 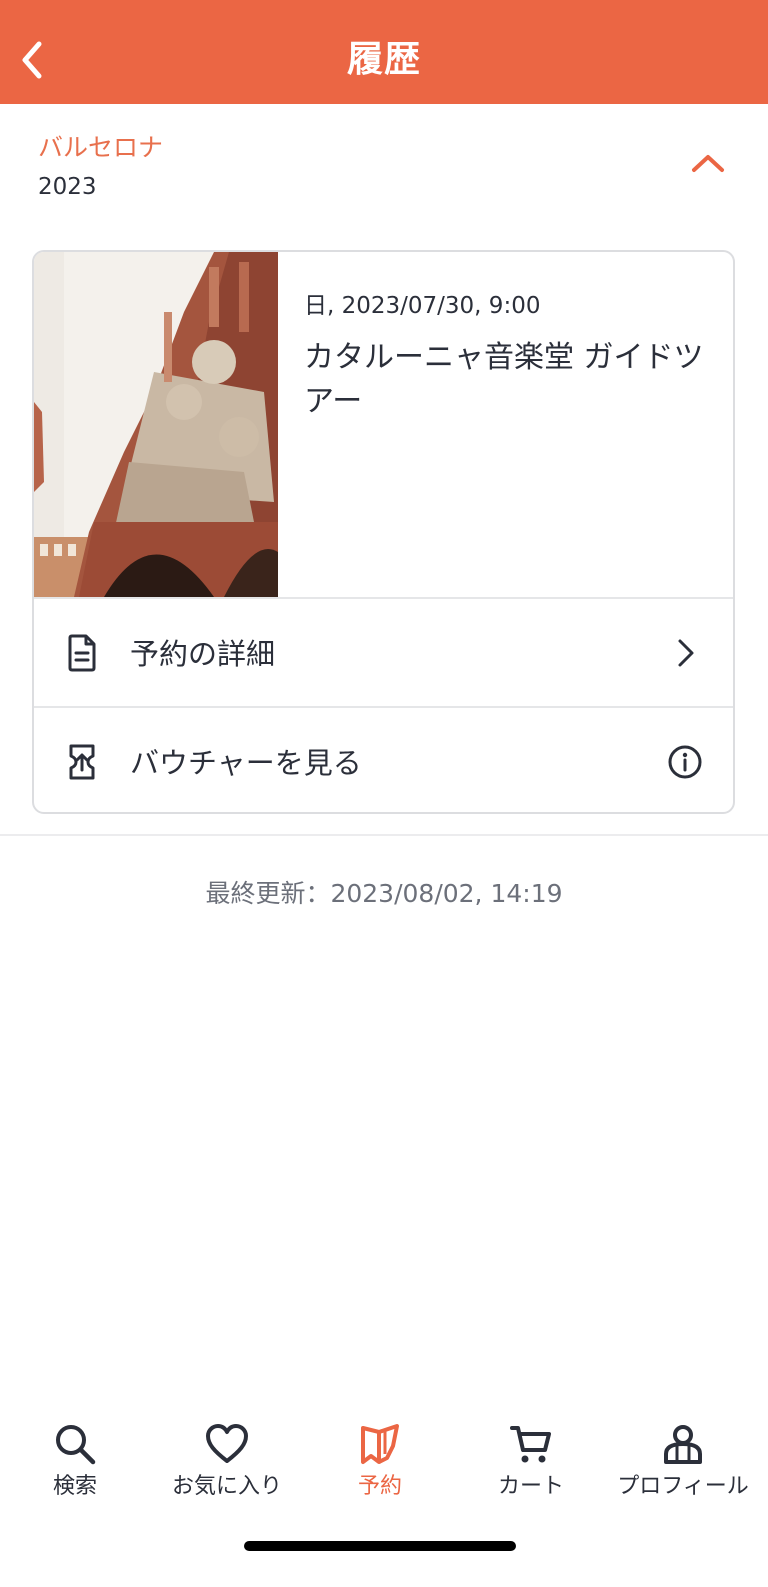 I want to click on home-indicator, so click(x=380, y=1546).